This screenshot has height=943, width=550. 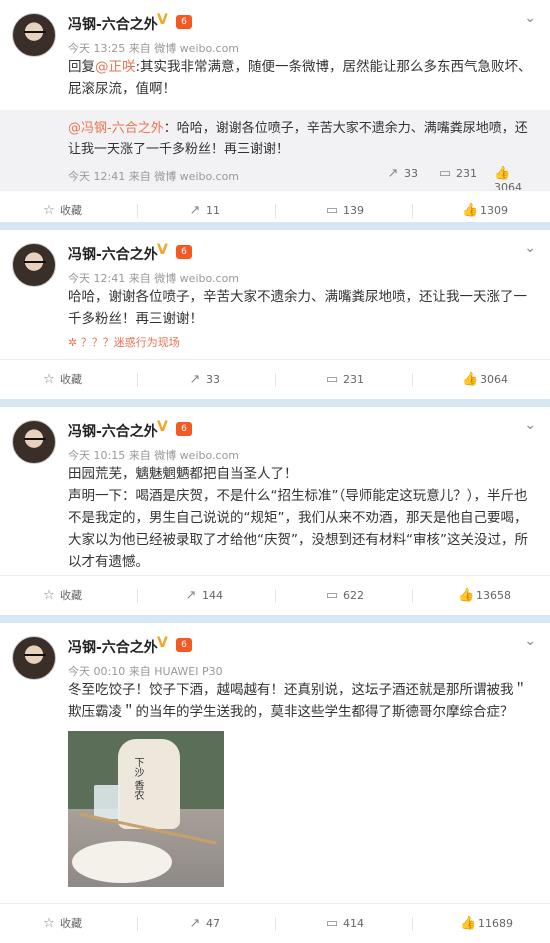 What do you see at coordinates (204, 923) in the screenshot?
I see `repost-button: ↗ 47` at bounding box center [204, 923].